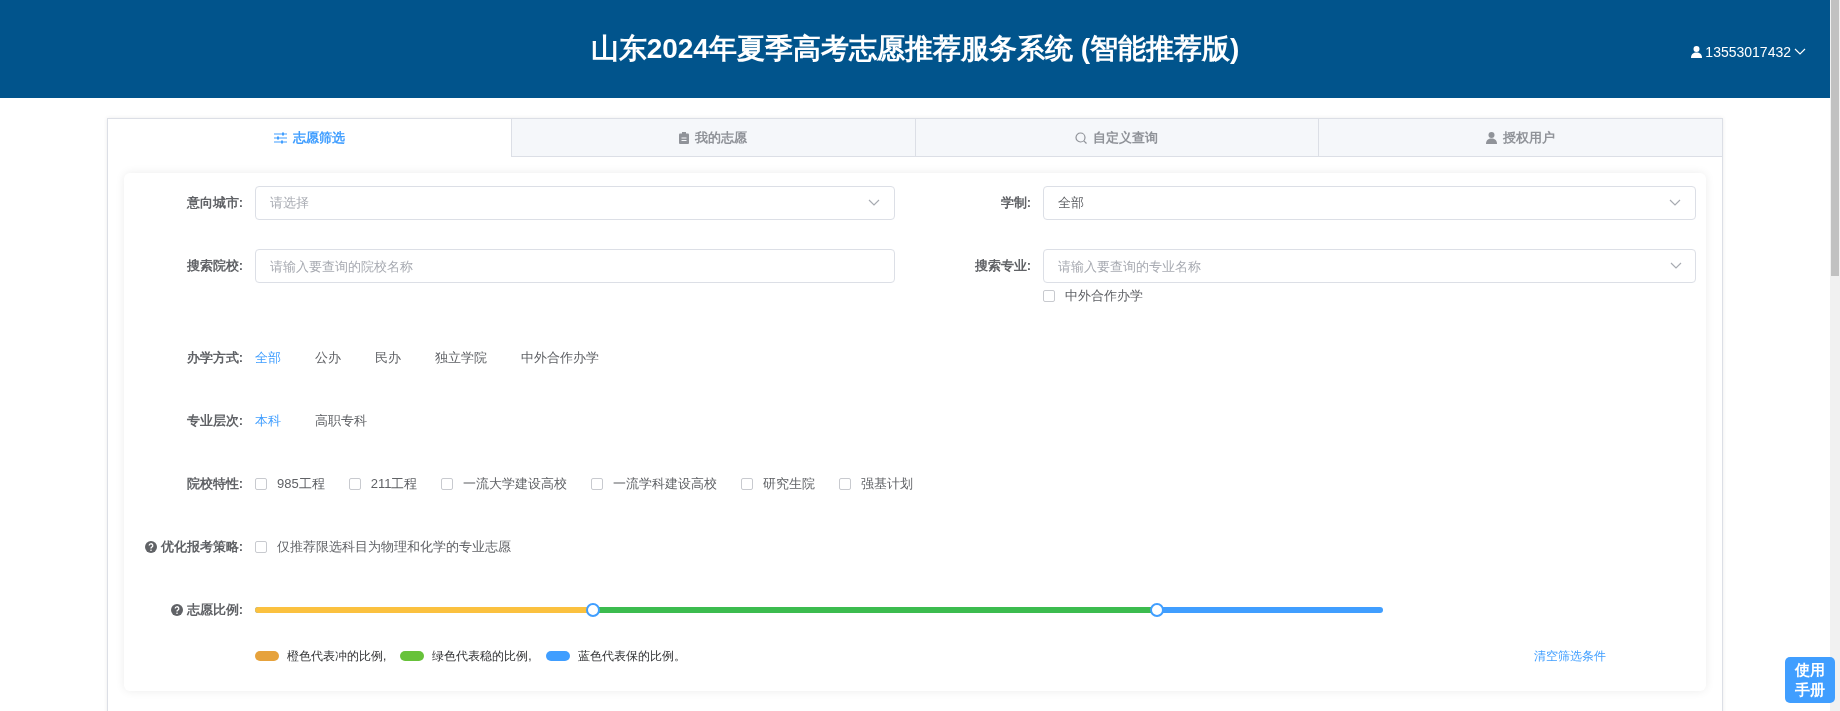 The height and width of the screenshot is (711, 1840). What do you see at coordinates (301, 483) in the screenshot?
I see `checkbox-label: 985工程` at bounding box center [301, 483].